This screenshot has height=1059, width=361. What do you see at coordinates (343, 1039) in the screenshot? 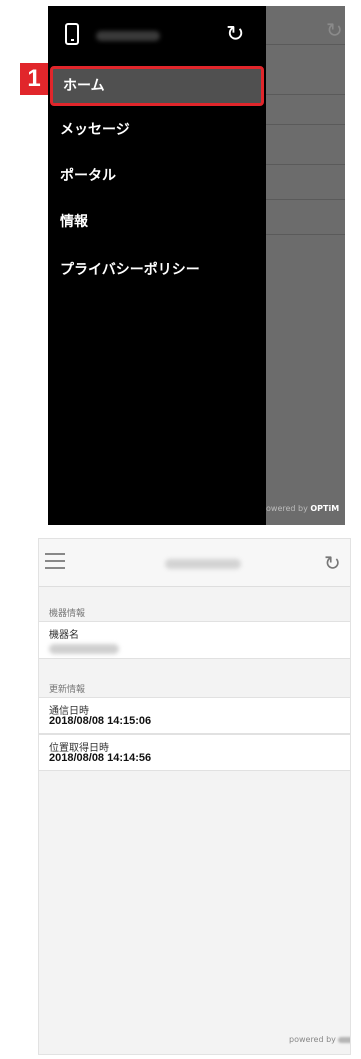
I see `brand-logo-blurred` at bounding box center [343, 1039].